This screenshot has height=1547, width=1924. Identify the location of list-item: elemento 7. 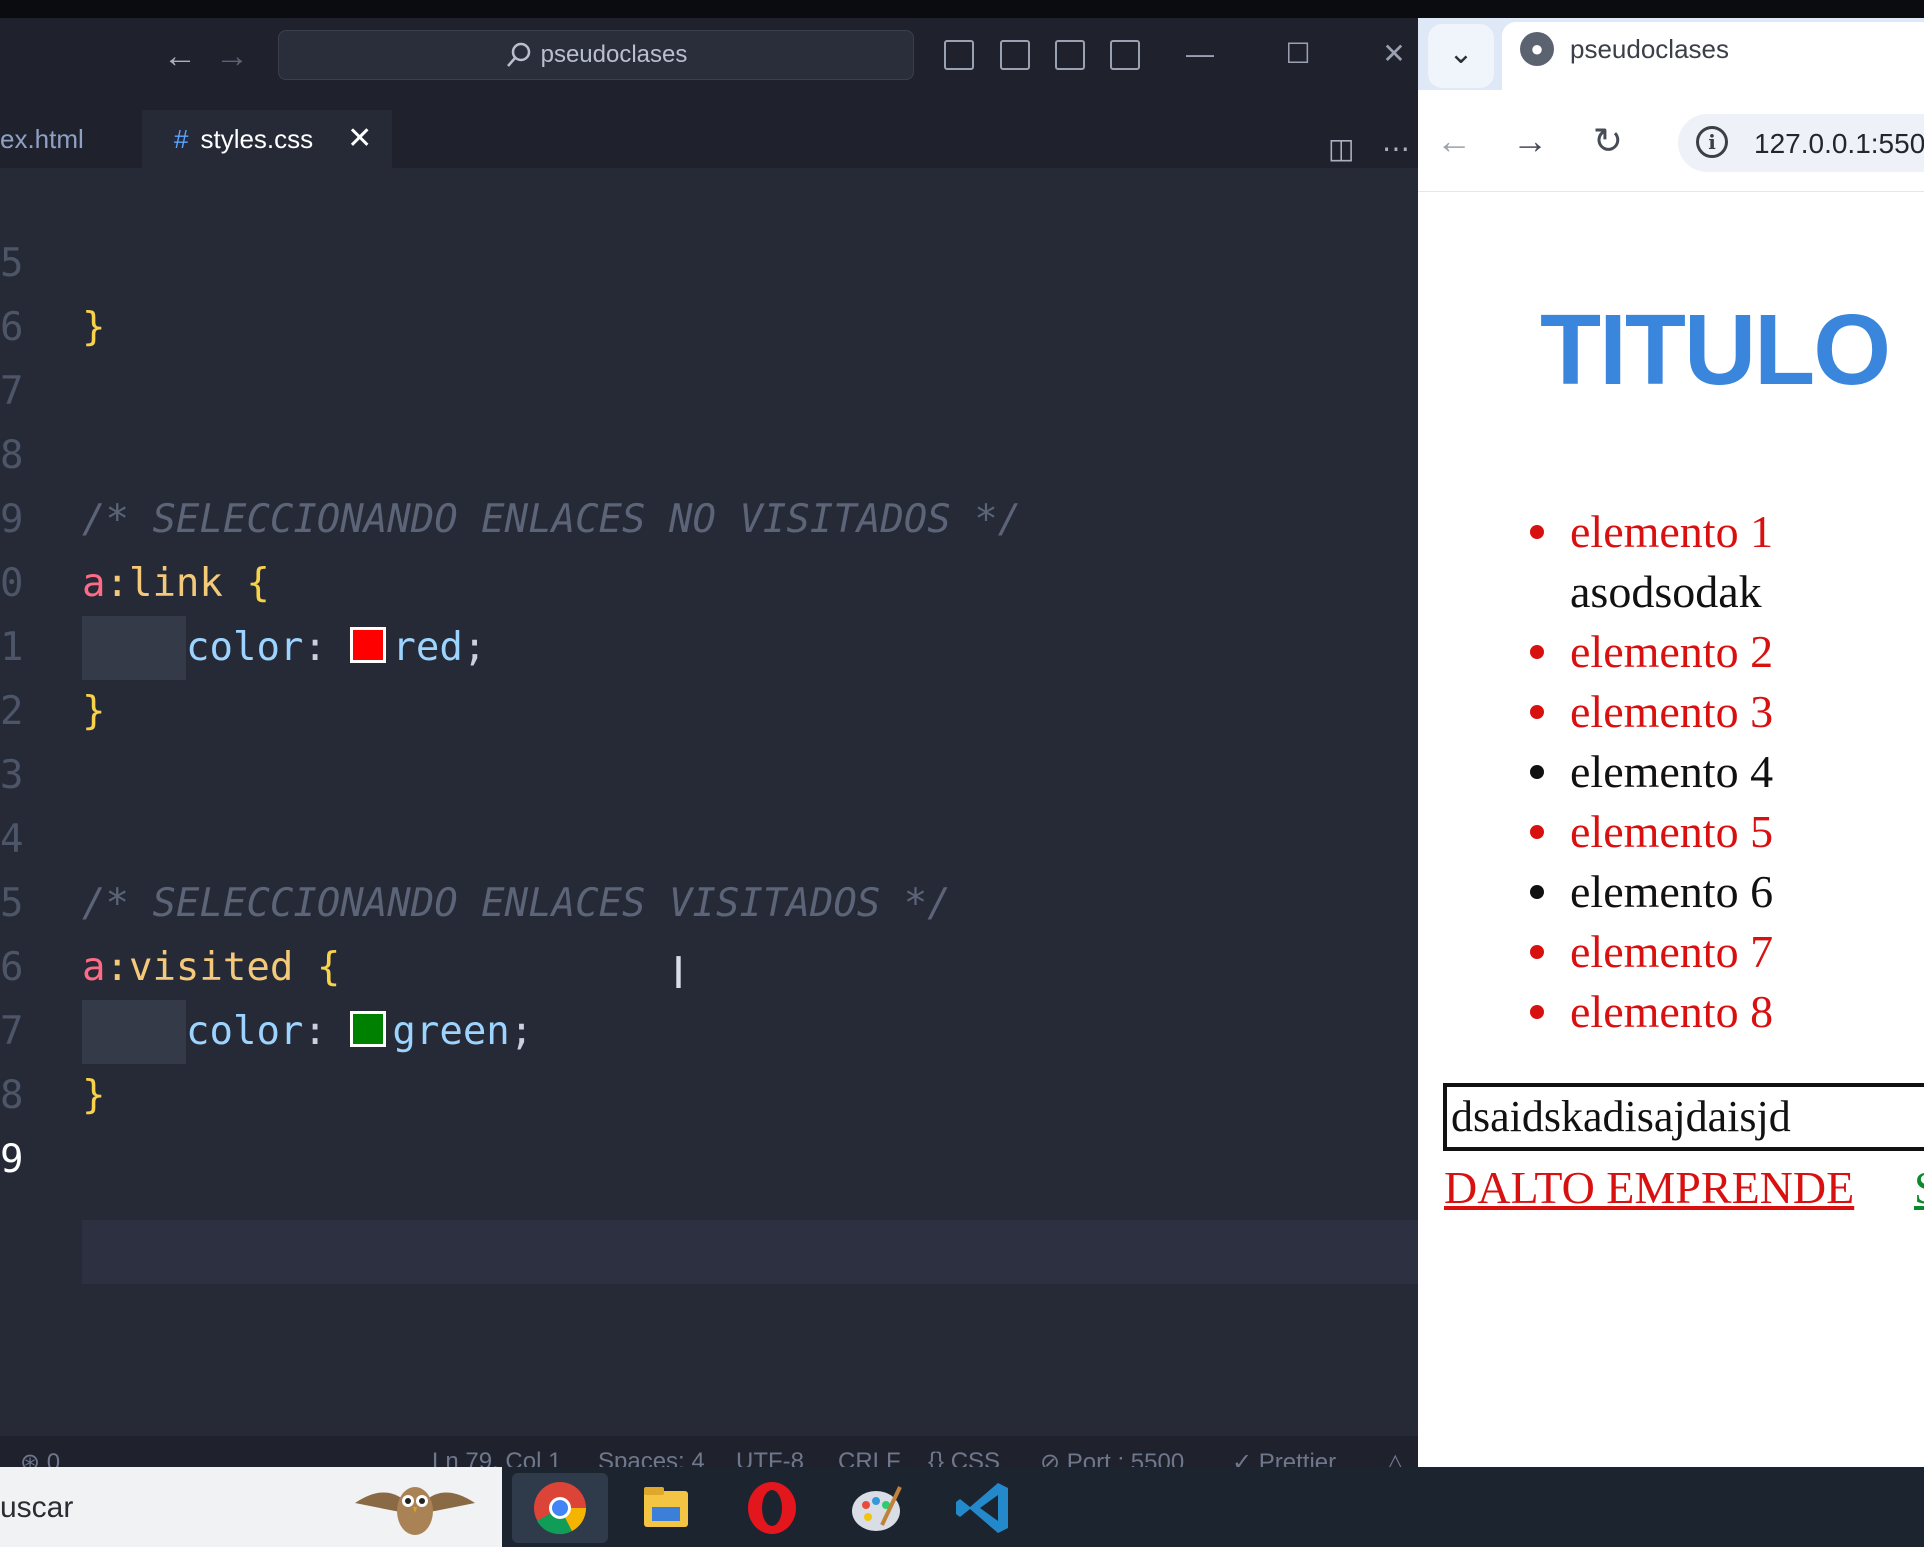
(1651, 955).